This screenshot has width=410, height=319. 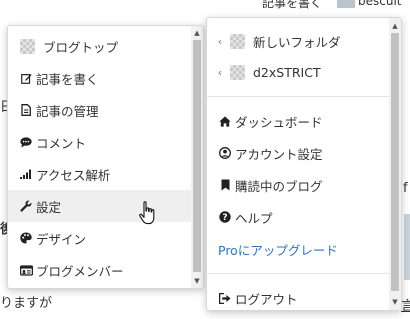 What do you see at coordinates (225, 185) in the screenshot?
I see `bookmark-icon` at bounding box center [225, 185].